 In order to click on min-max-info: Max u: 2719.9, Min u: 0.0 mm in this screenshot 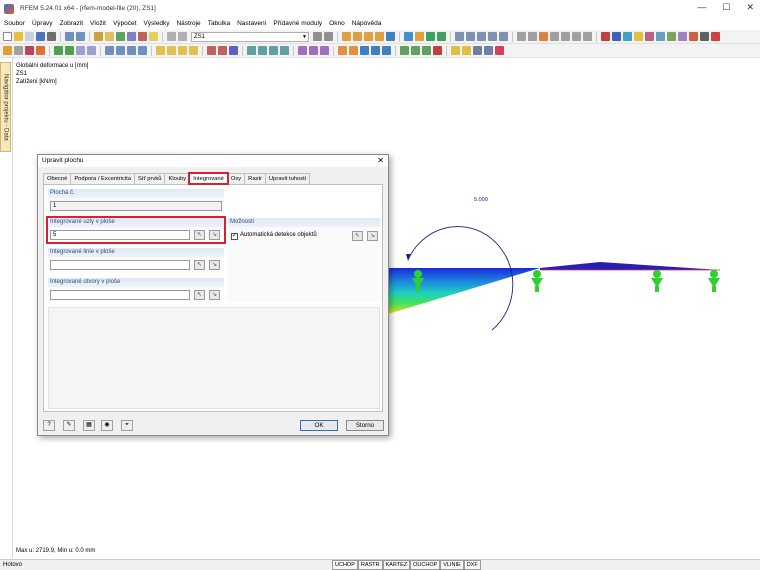, I will do `click(56, 551)`.